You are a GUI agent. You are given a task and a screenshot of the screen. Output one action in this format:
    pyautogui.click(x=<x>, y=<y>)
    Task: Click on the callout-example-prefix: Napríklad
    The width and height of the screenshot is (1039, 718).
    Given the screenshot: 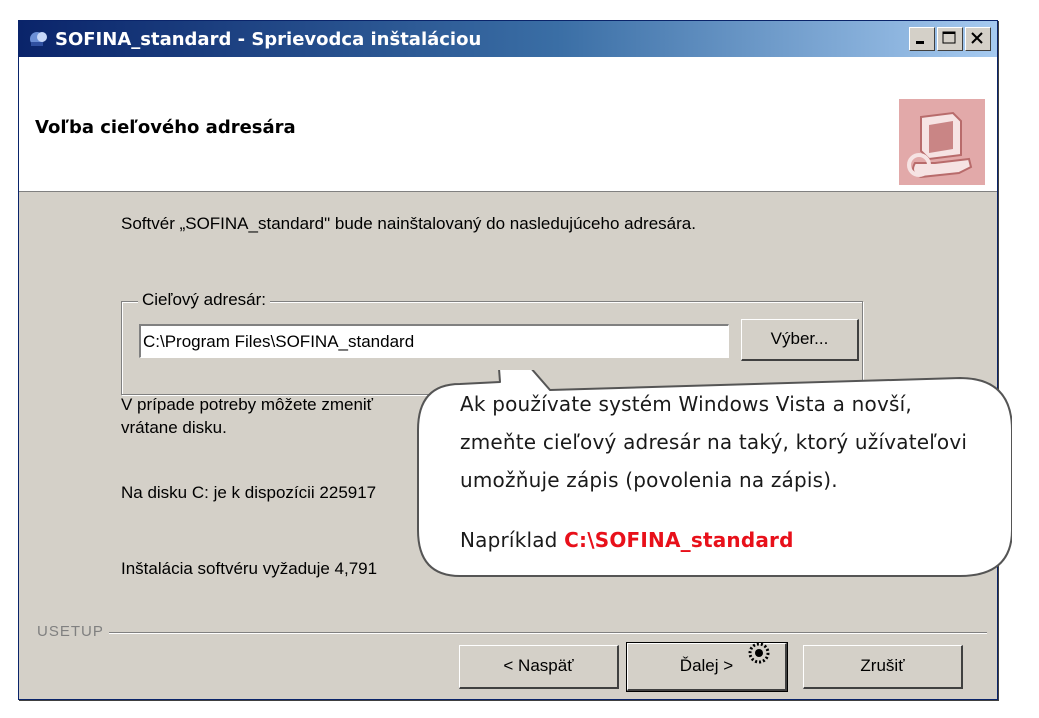 What is the action you would take?
    pyautogui.click(x=512, y=540)
    